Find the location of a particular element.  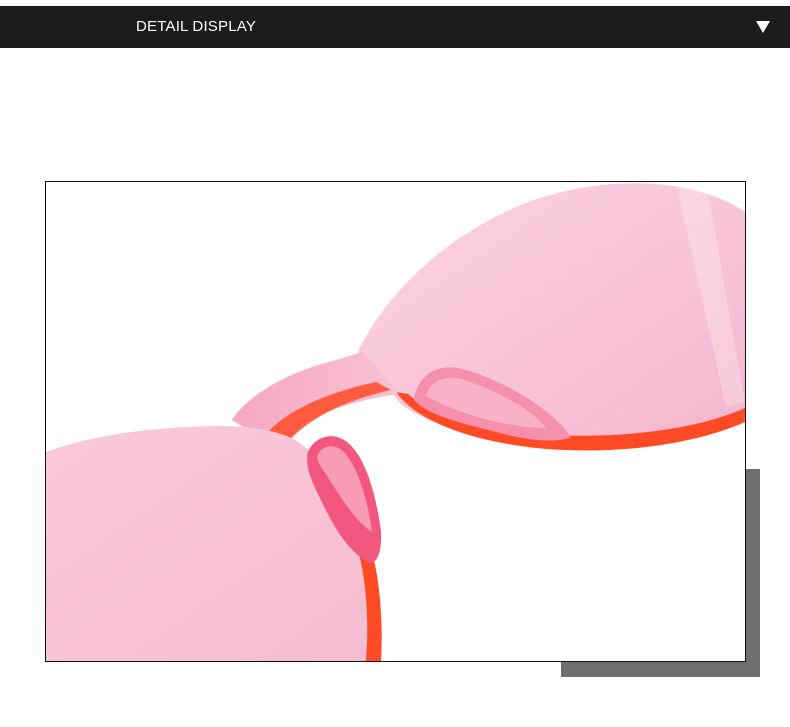

collapse-toggle is located at coordinates (763, 27).